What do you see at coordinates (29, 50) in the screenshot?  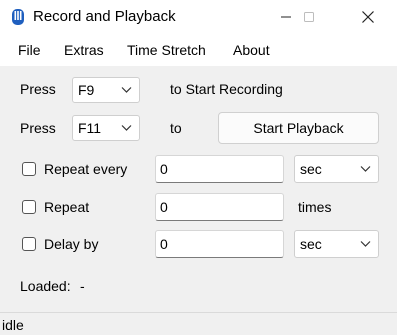 I see `menu-file: File` at bounding box center [29, 50].